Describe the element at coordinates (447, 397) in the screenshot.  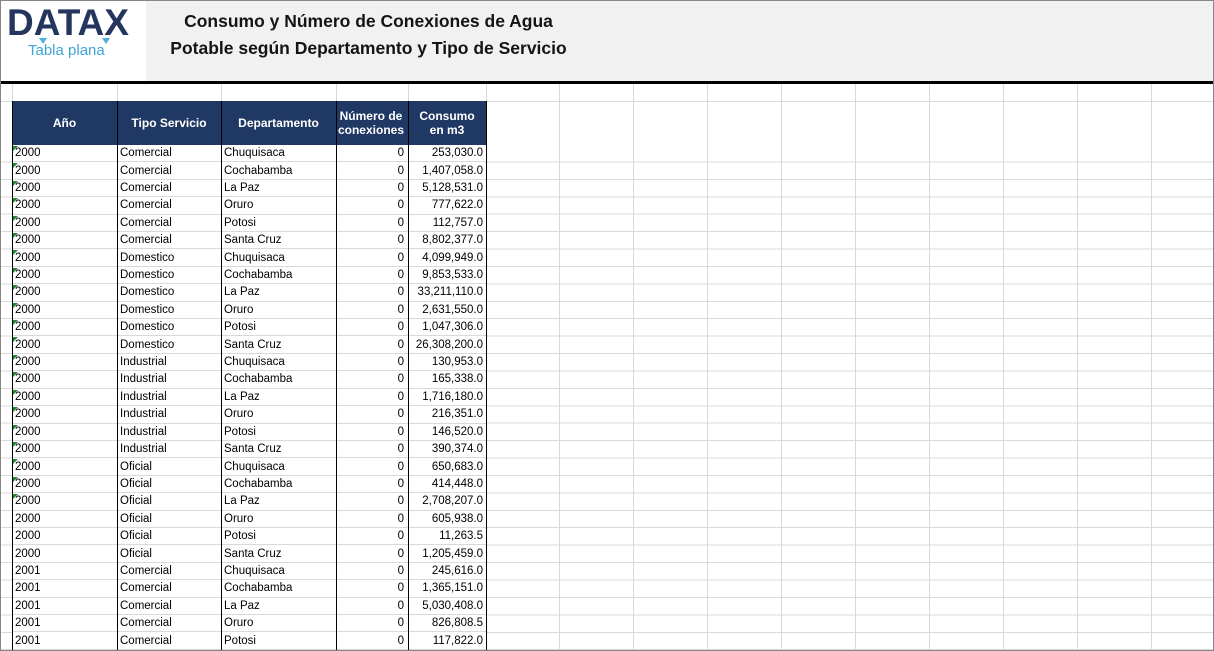
I see `cell-consumption: 1,716,180.0` at that location.